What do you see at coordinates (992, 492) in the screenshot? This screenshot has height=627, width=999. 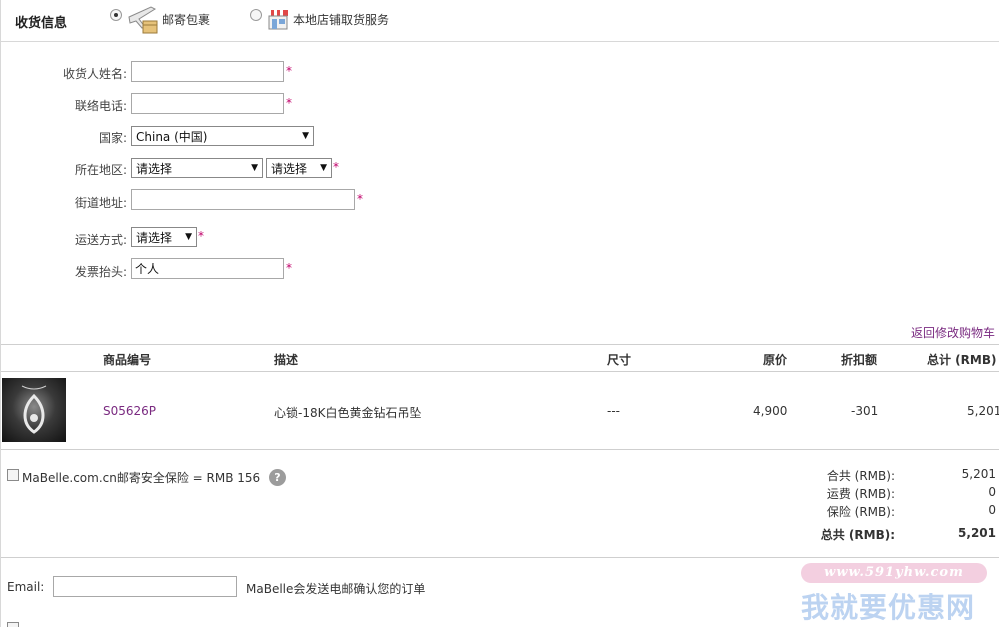 I see `shipping-fee-value: 0` at bounding box center [992, 492].